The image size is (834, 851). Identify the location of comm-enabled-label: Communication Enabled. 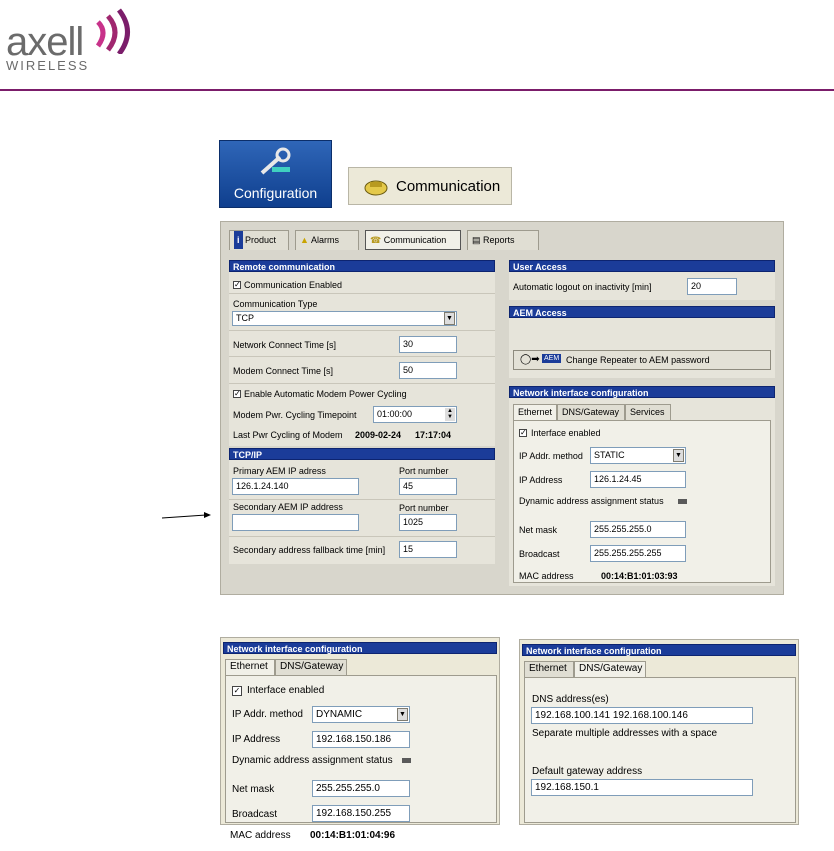
(293, 285).